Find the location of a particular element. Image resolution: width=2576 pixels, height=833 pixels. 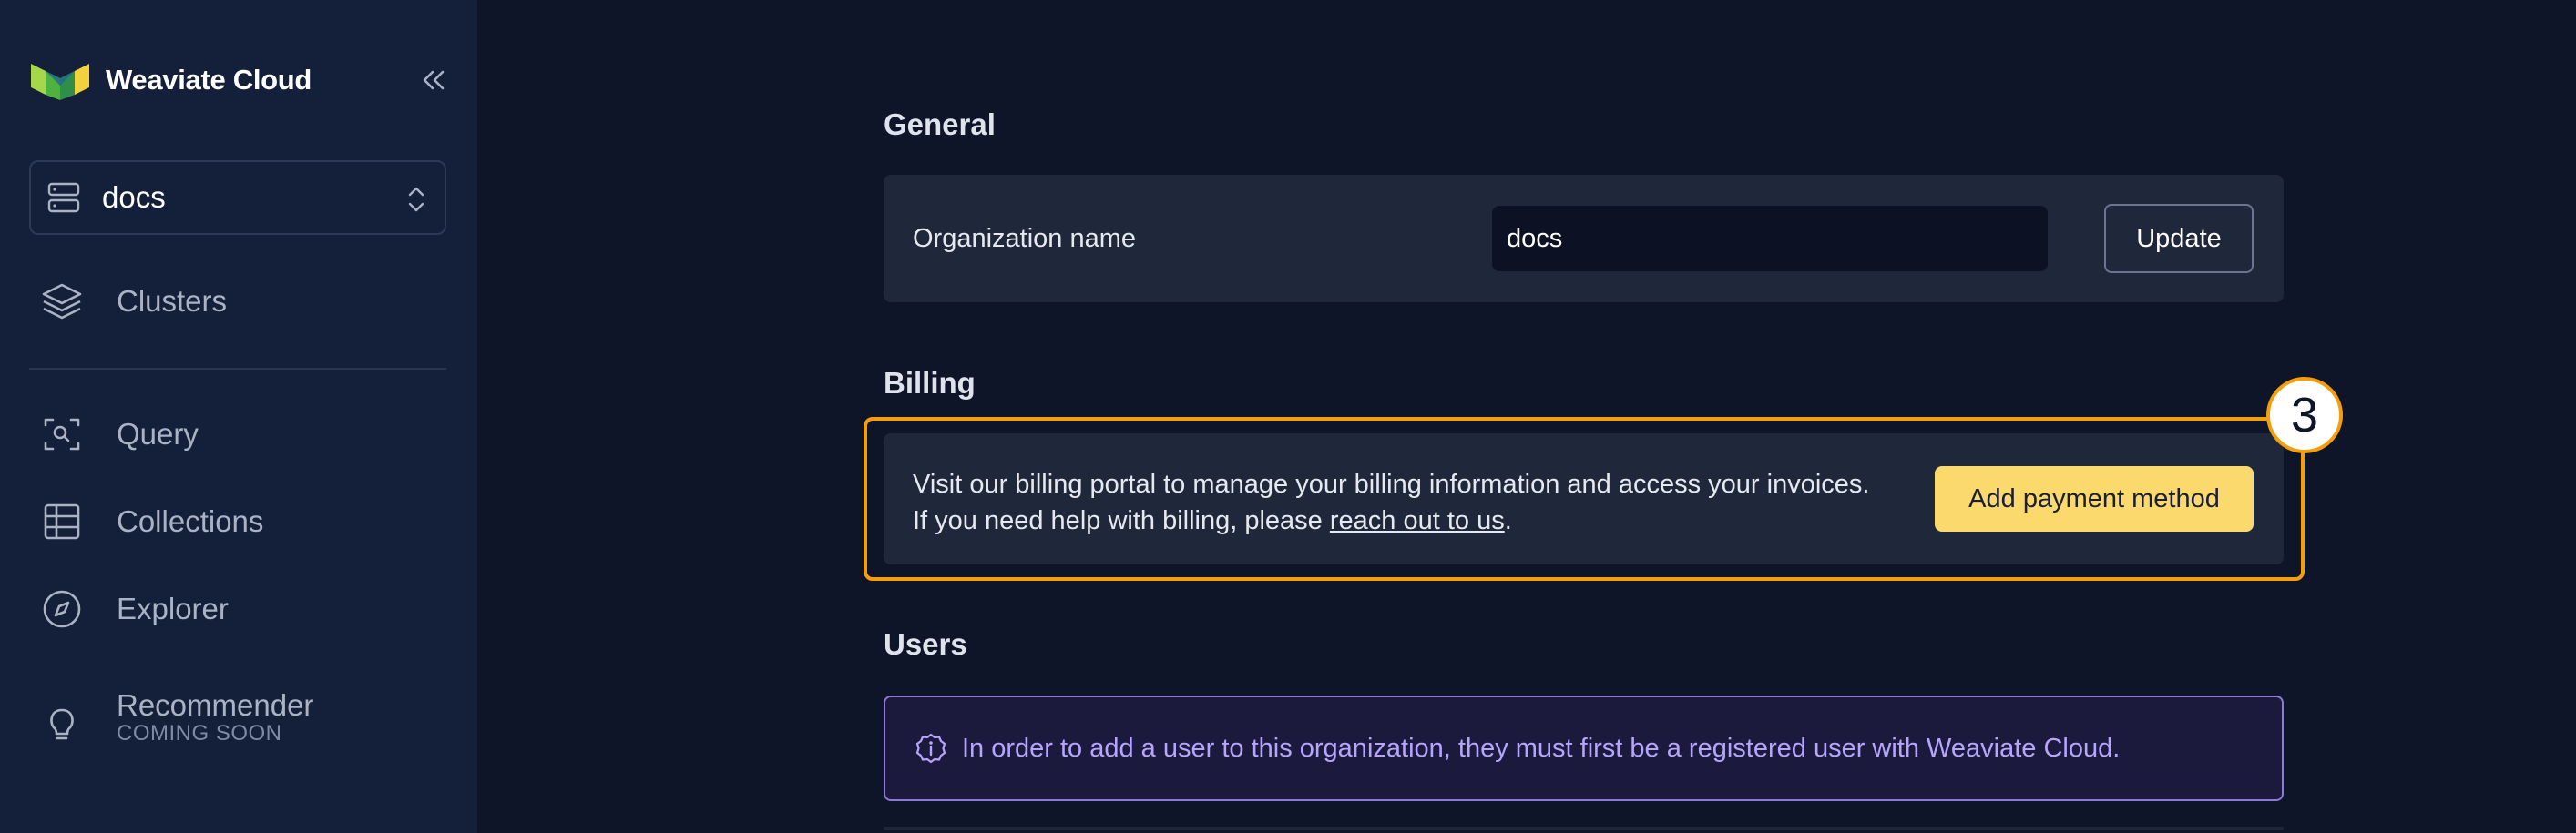

sidebar-divider is located at coordinates (238, 369).